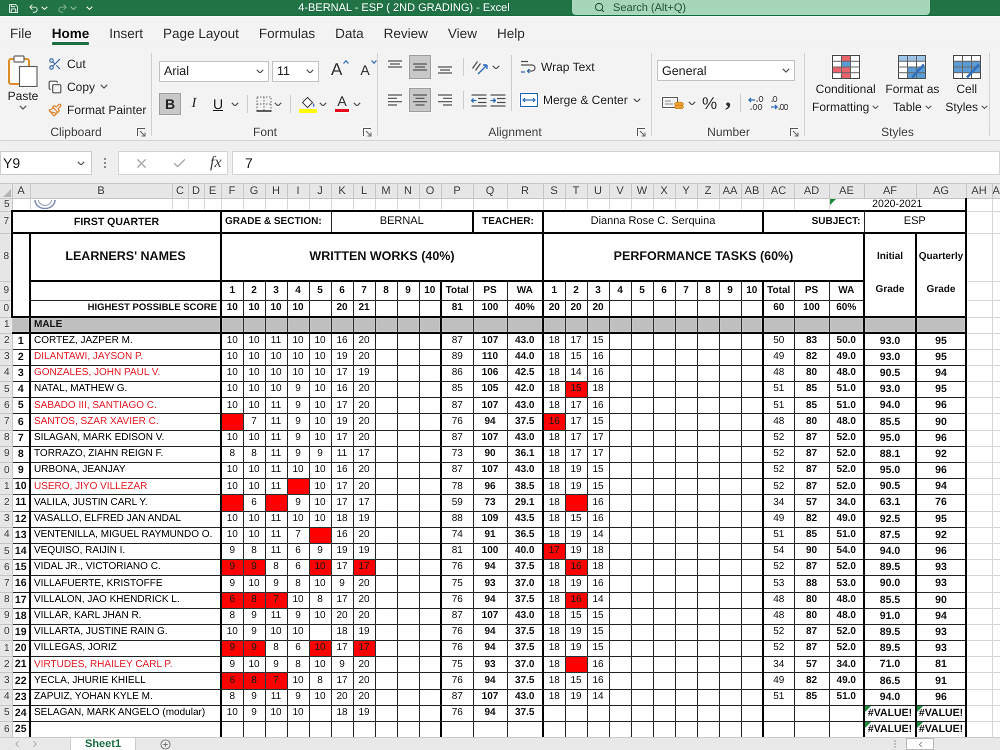 This screenshot has width=1000, height=750. What do you see at coordinates (845, 85) in the screenshot?
I see `conditional-formatting-button: Conditional Formatting` at bounding box center [845, 85].